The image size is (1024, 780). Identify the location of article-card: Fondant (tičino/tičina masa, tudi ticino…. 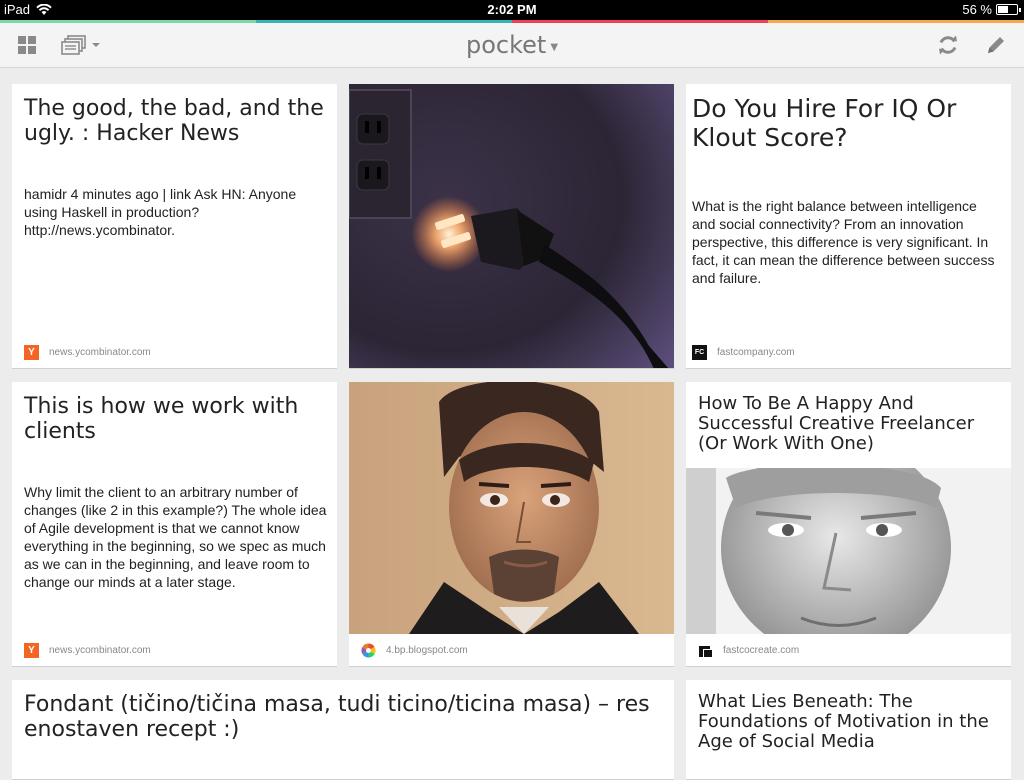
(343, 730).